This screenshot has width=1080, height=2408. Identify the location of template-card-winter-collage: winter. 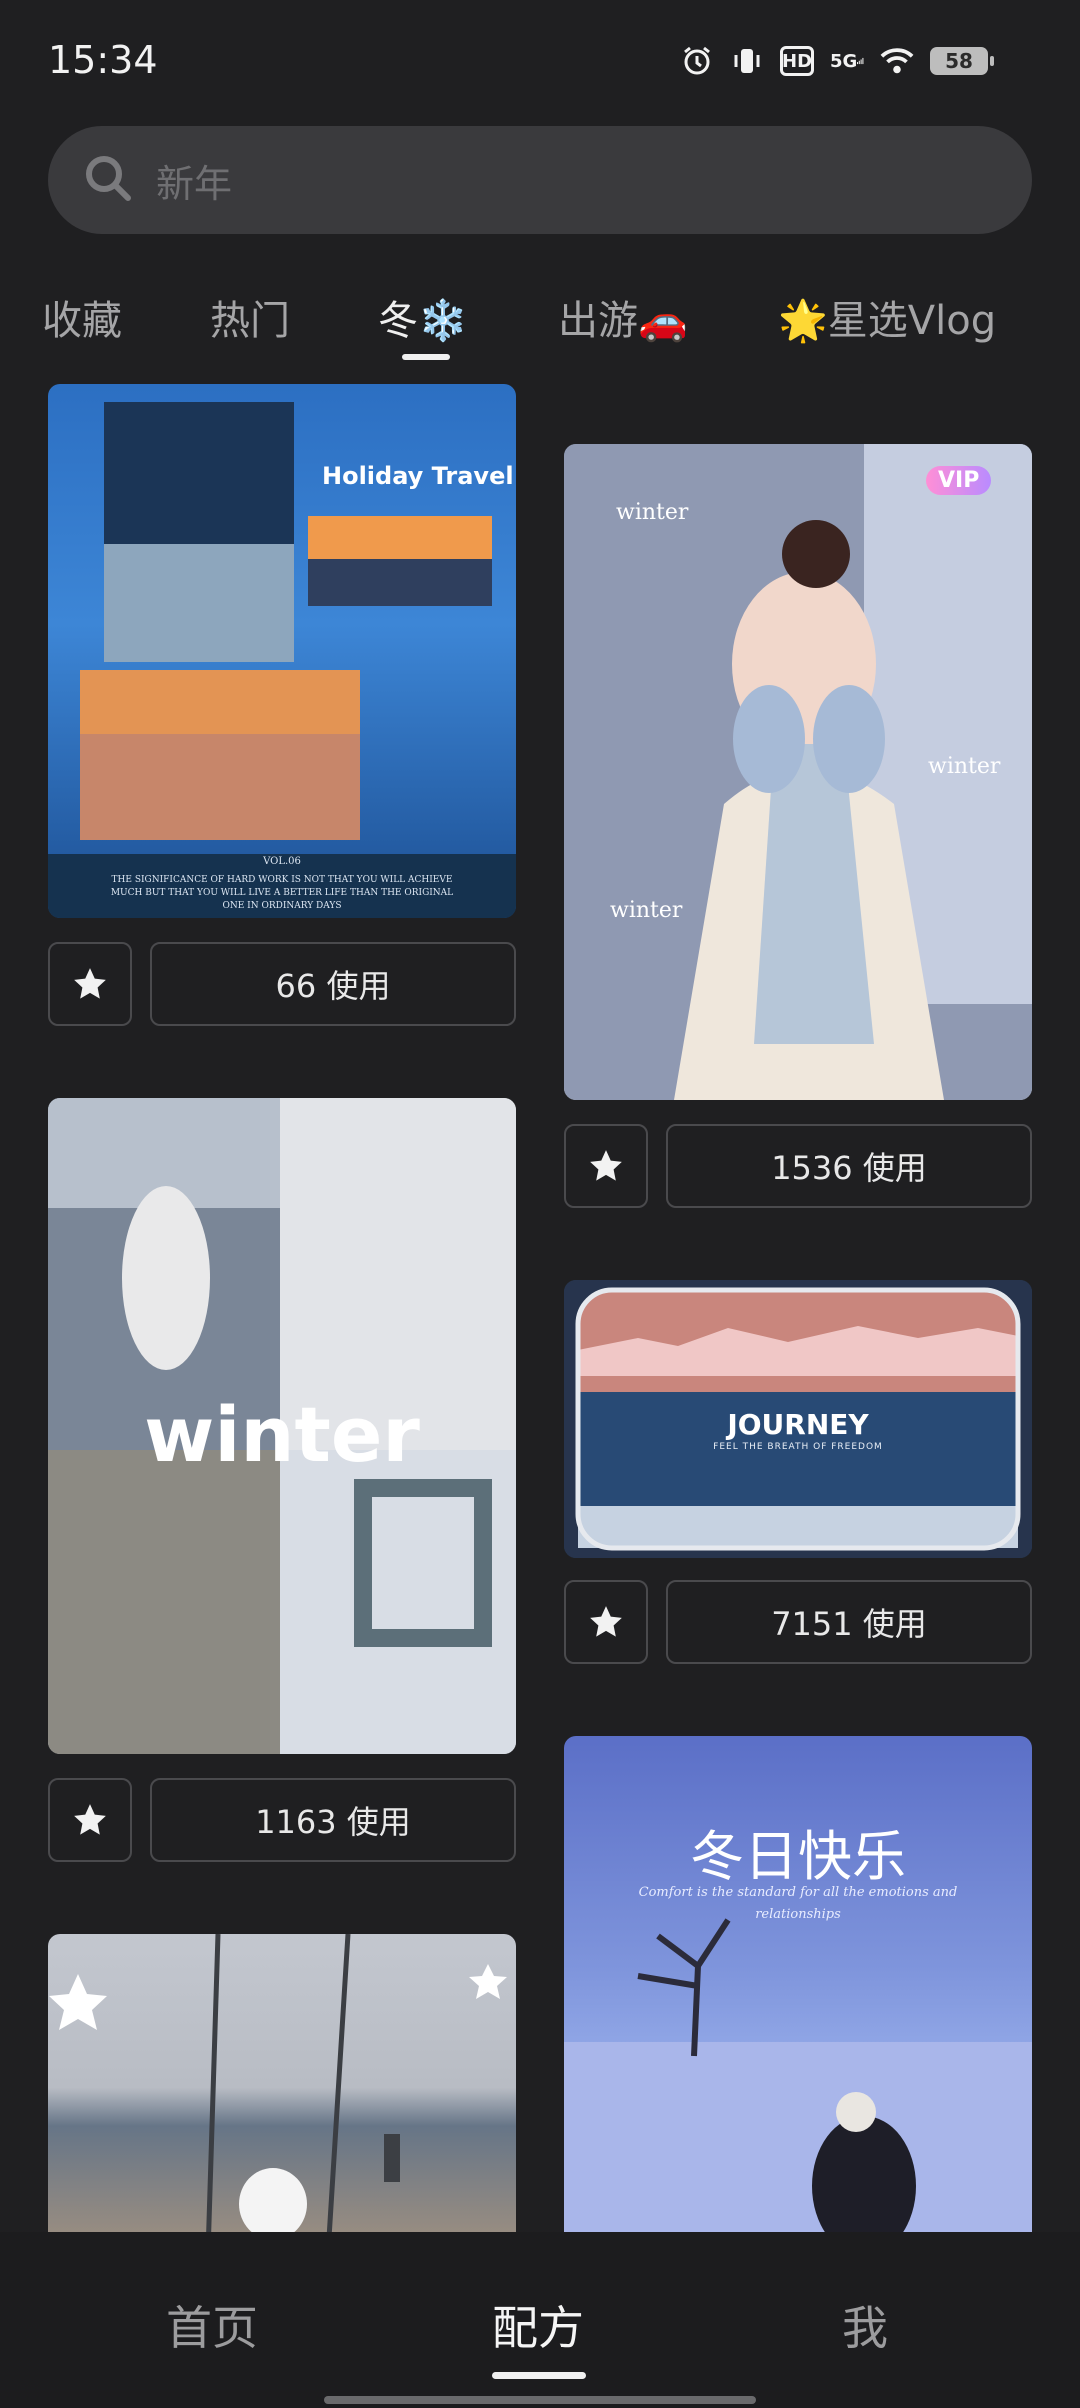
(282, 1426).